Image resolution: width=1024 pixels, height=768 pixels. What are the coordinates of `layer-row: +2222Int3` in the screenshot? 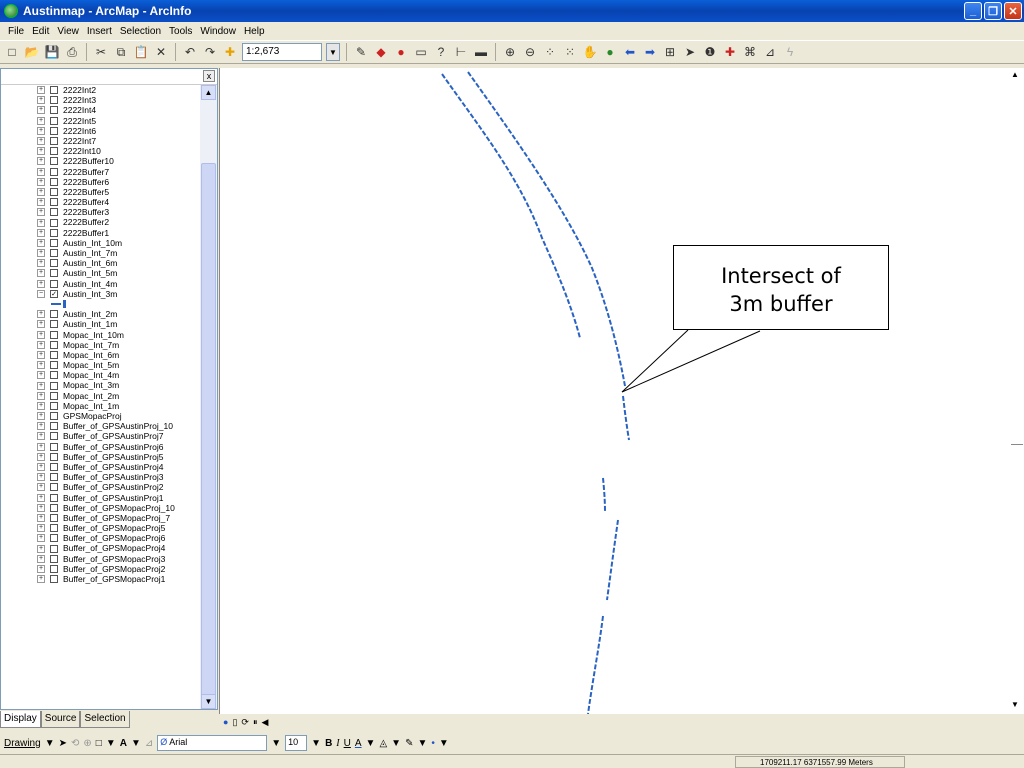 It's located at (120, 100).